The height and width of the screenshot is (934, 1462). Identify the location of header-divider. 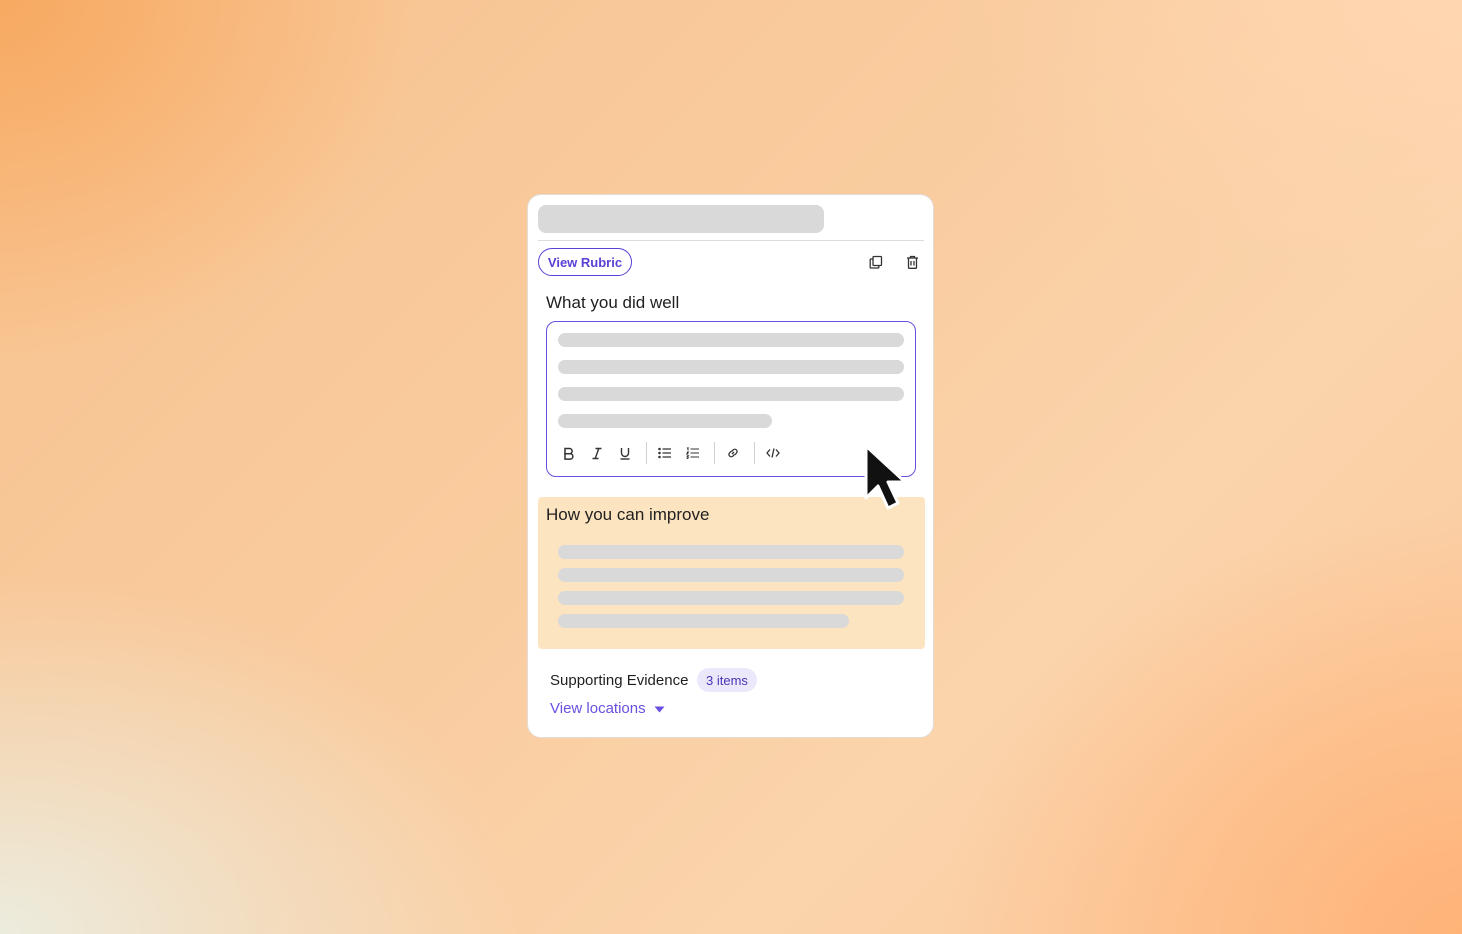
(731, 240).